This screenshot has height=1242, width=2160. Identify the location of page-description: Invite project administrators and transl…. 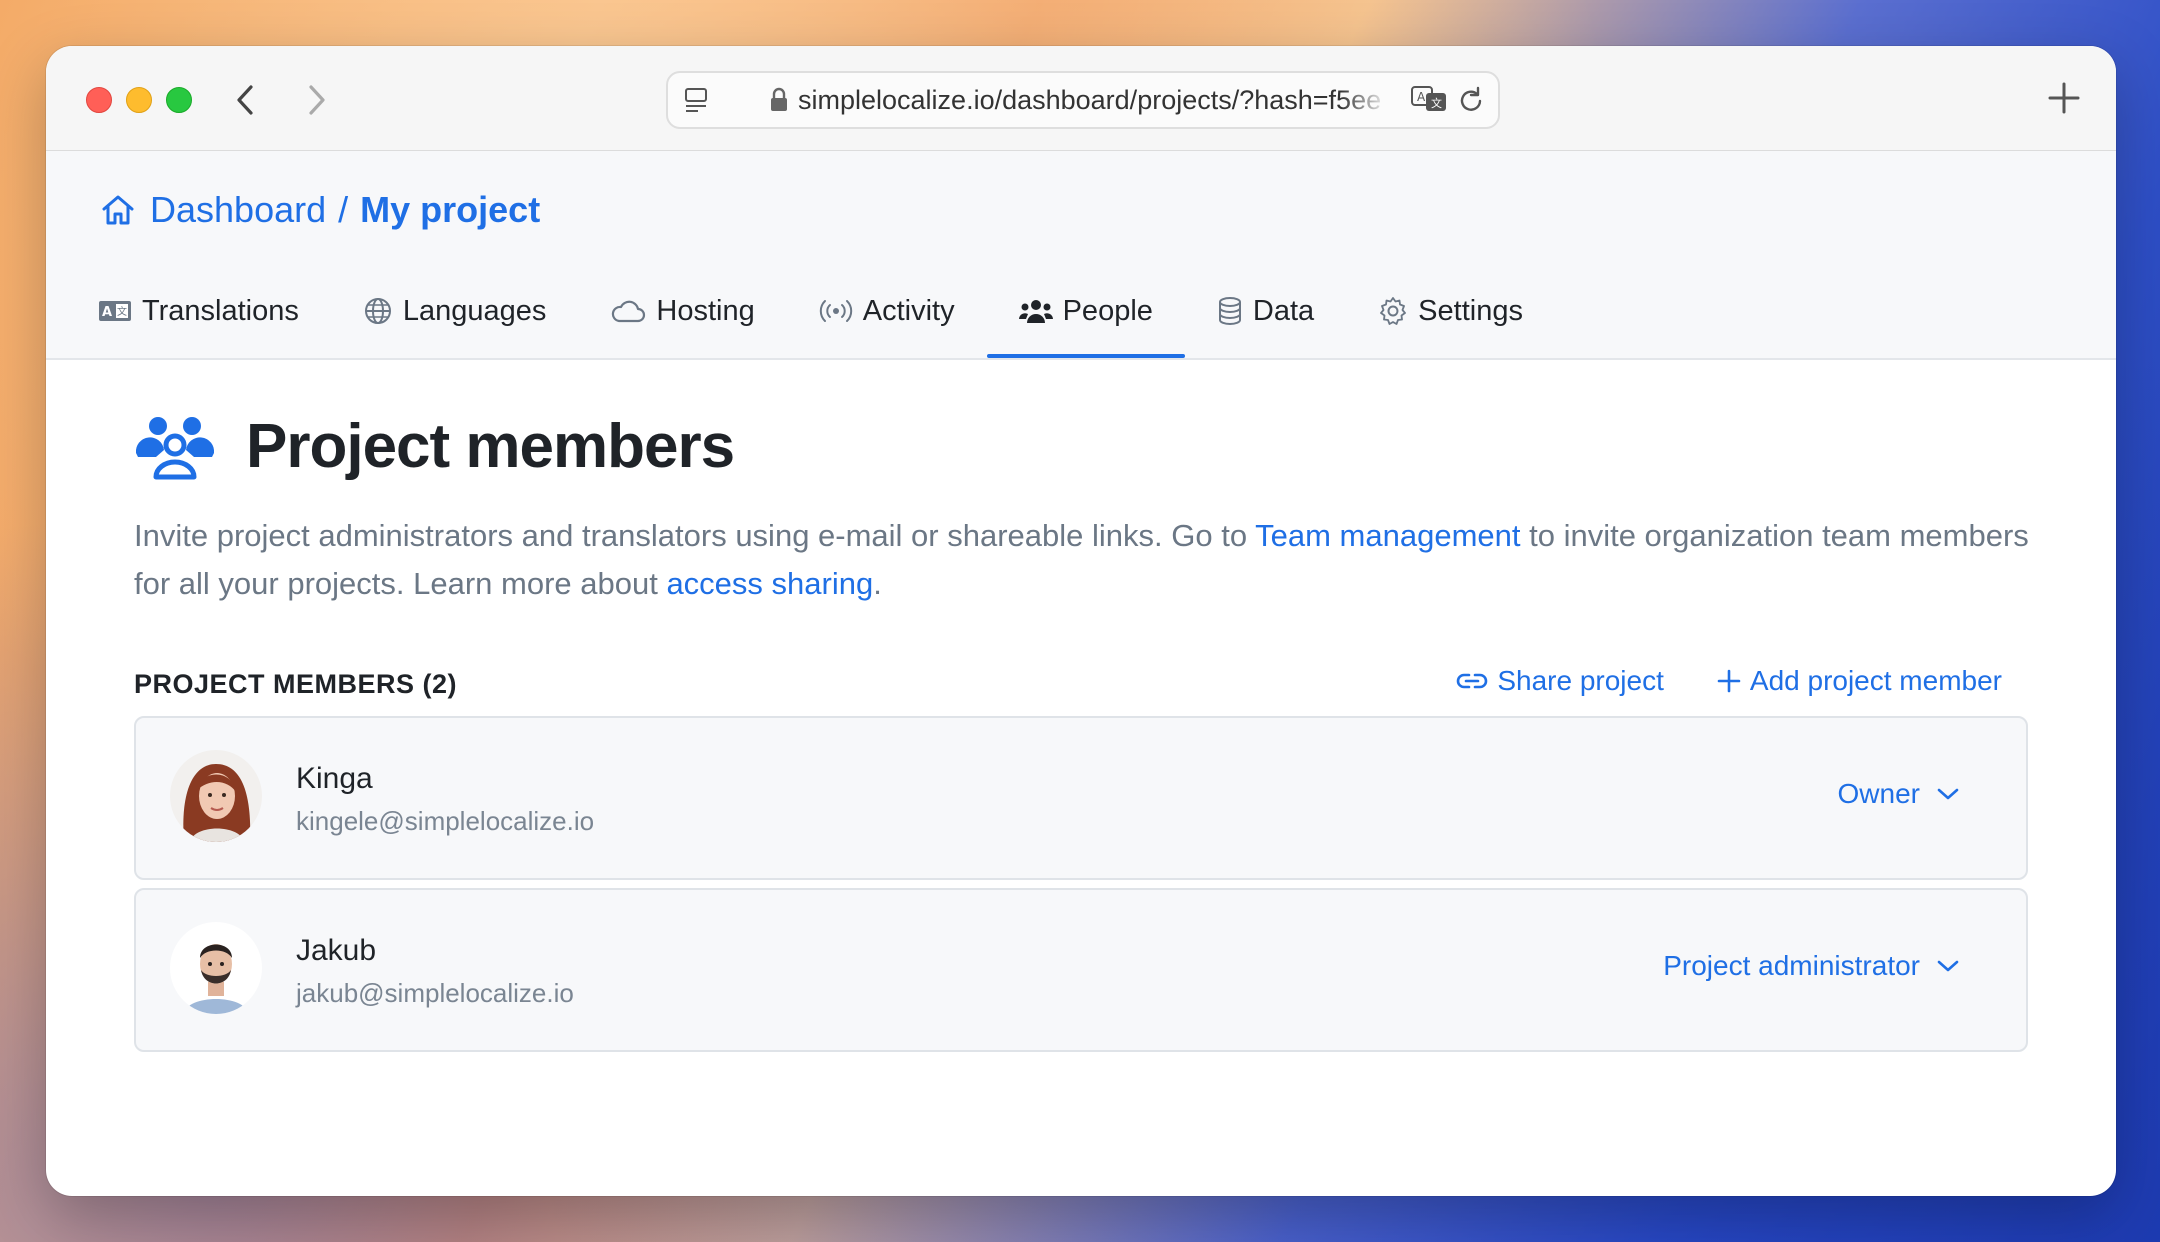
(1084, 560).